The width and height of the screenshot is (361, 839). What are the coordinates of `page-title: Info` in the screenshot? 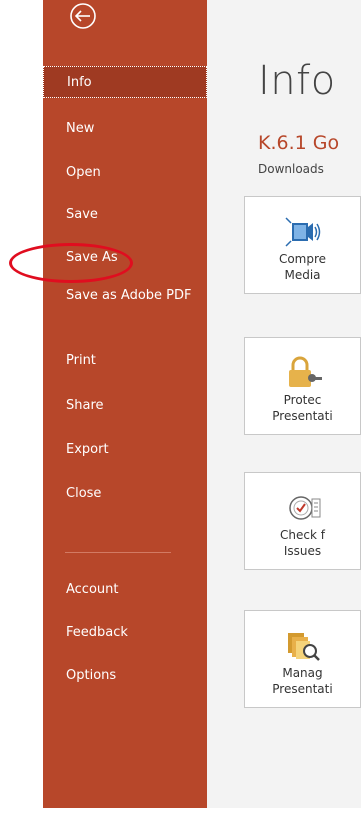 It's located at (297, 81).